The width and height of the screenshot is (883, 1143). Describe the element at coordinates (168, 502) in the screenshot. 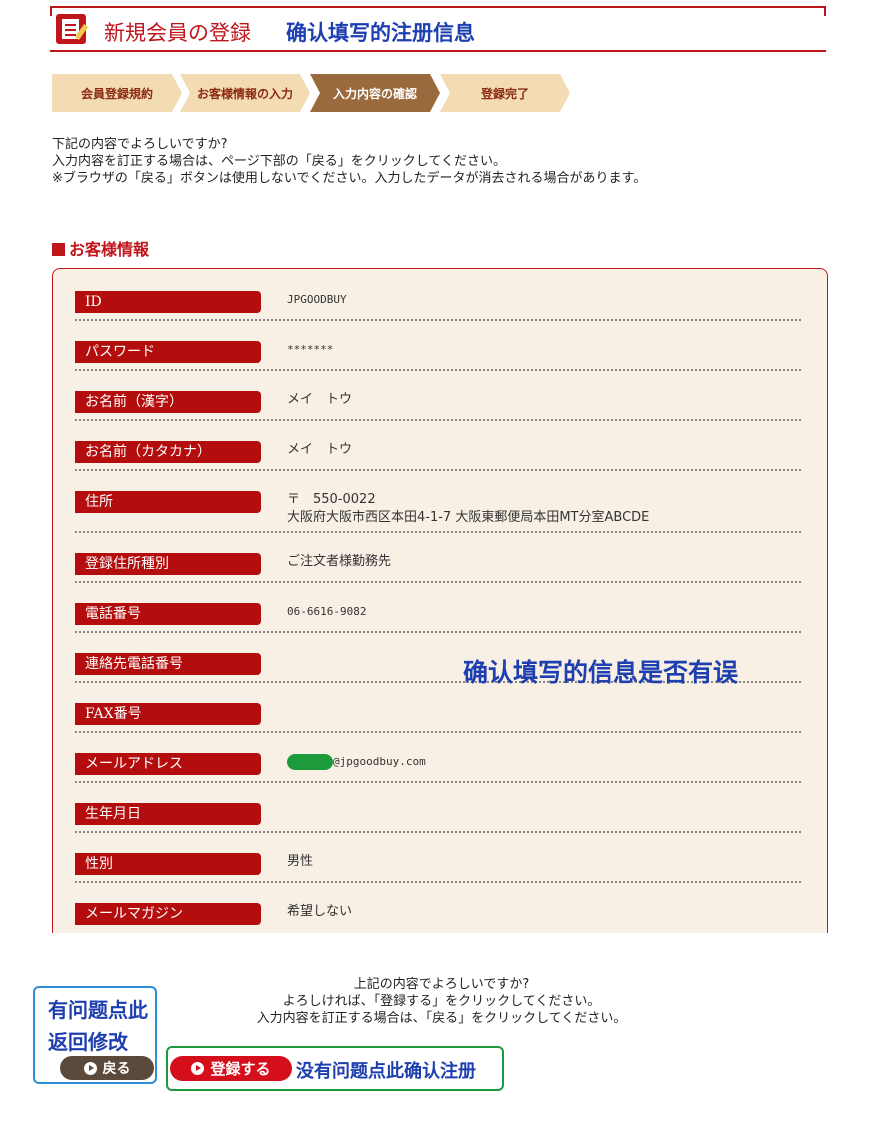

I see `field-label: 住所` at that location.